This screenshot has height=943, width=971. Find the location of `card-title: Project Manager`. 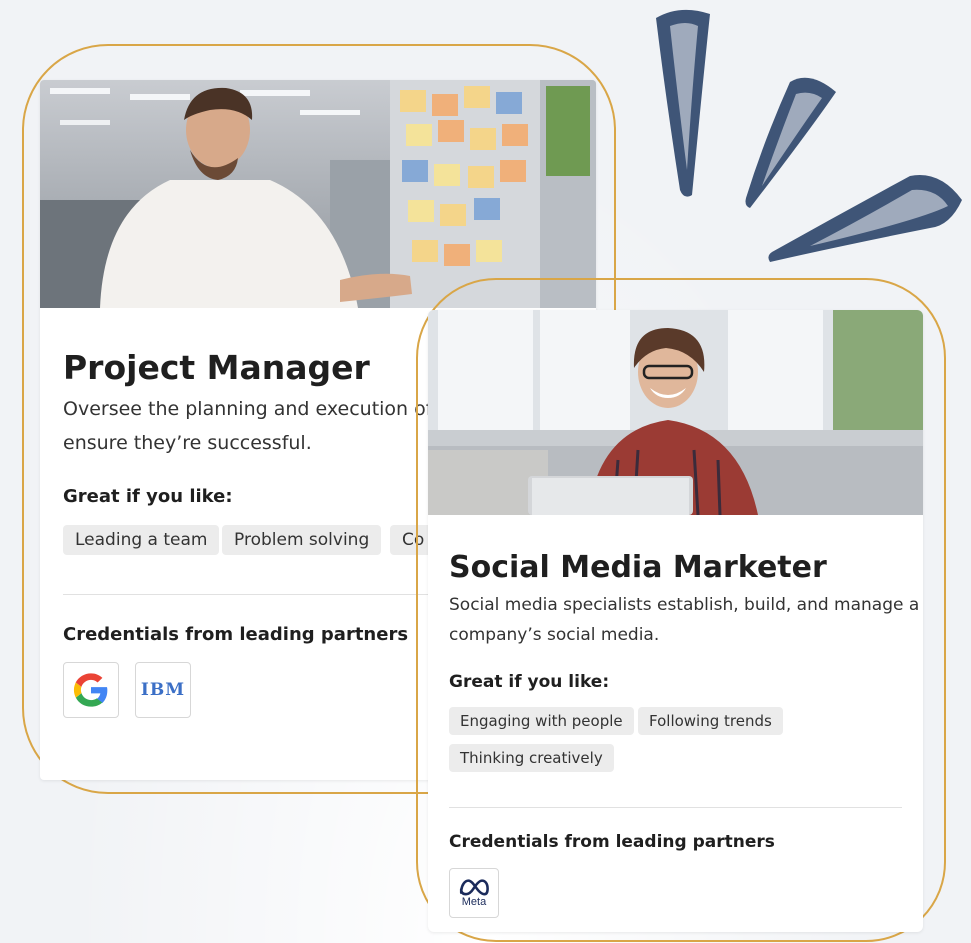

card-title: Project Manager is located at coordinates (216, 367).